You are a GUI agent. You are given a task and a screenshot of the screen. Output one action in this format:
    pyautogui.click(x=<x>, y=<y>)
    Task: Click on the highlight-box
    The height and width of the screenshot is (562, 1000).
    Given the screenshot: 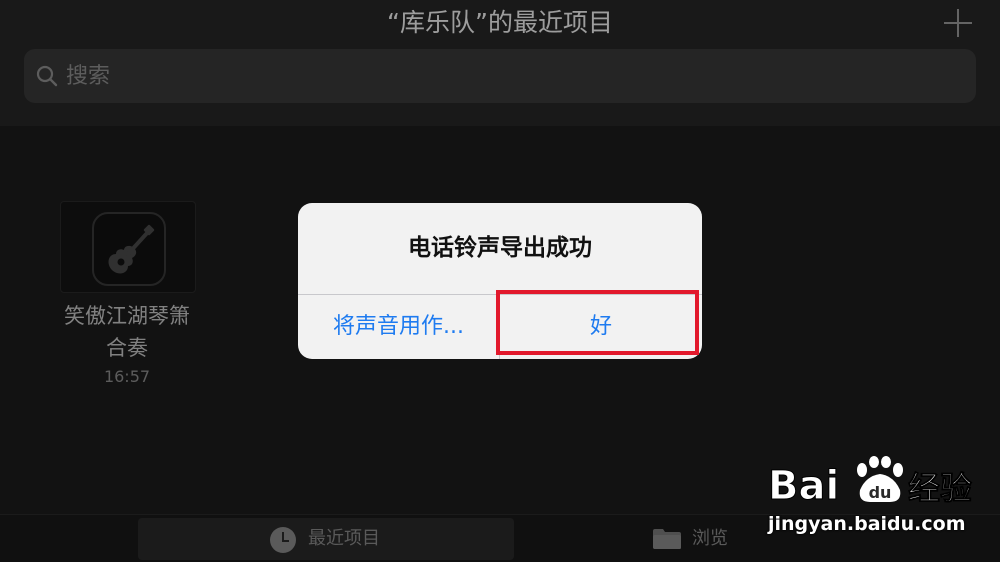 What is the action you would take?
    pyautogui.click(x=597, y=322)
    